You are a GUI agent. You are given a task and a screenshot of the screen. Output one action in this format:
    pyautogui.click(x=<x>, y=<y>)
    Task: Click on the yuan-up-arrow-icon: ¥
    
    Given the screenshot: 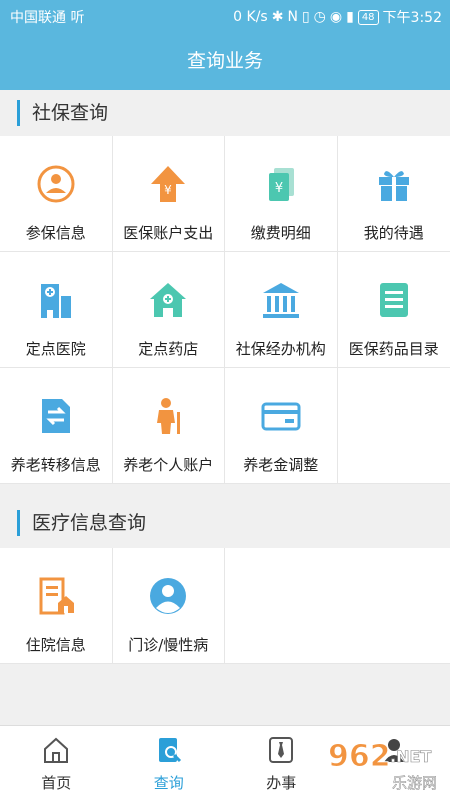 What is the action you would take?
    pyautogui.click(x=168, y=184)
    